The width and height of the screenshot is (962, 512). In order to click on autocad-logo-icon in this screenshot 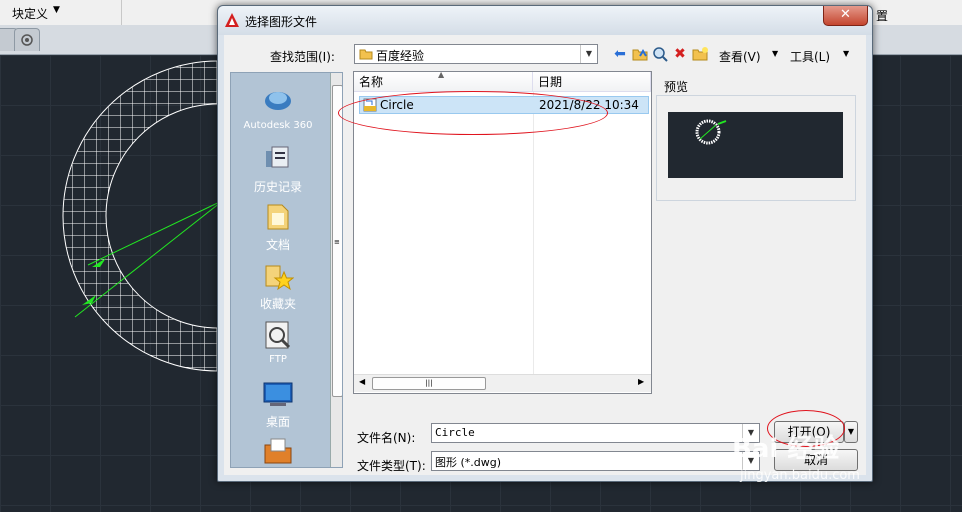, I will do `click(232, 20)`.